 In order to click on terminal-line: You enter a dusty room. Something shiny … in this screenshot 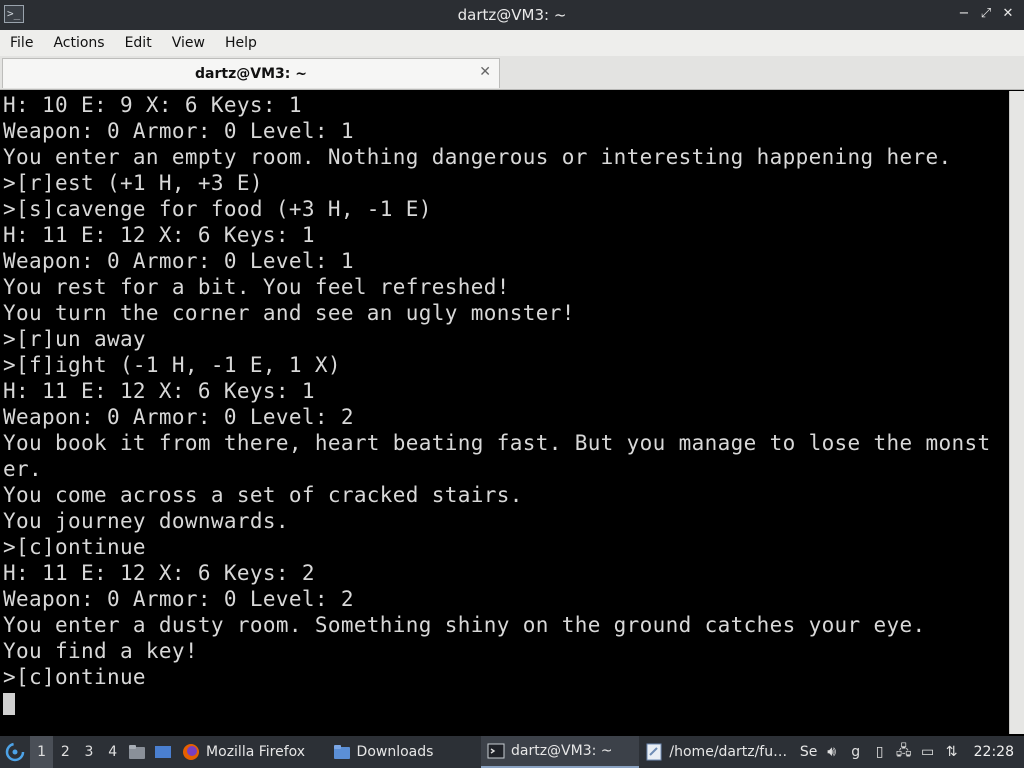, I will do `click(464, 625)`.